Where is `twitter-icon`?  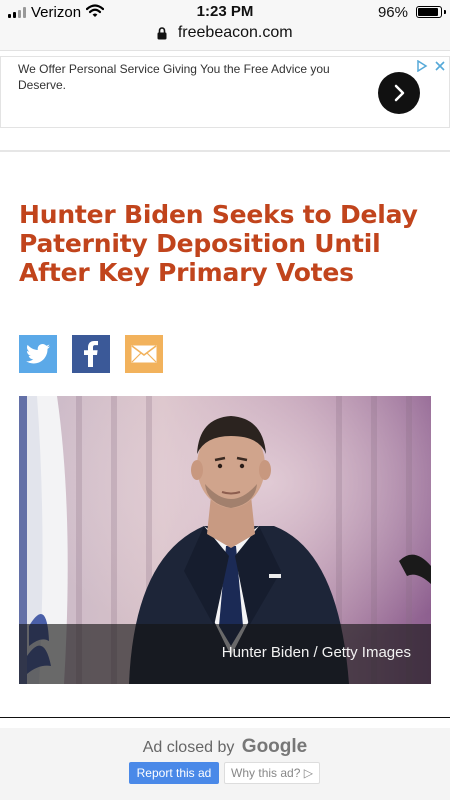 twitter-icon is located at coordinates (38, 354).